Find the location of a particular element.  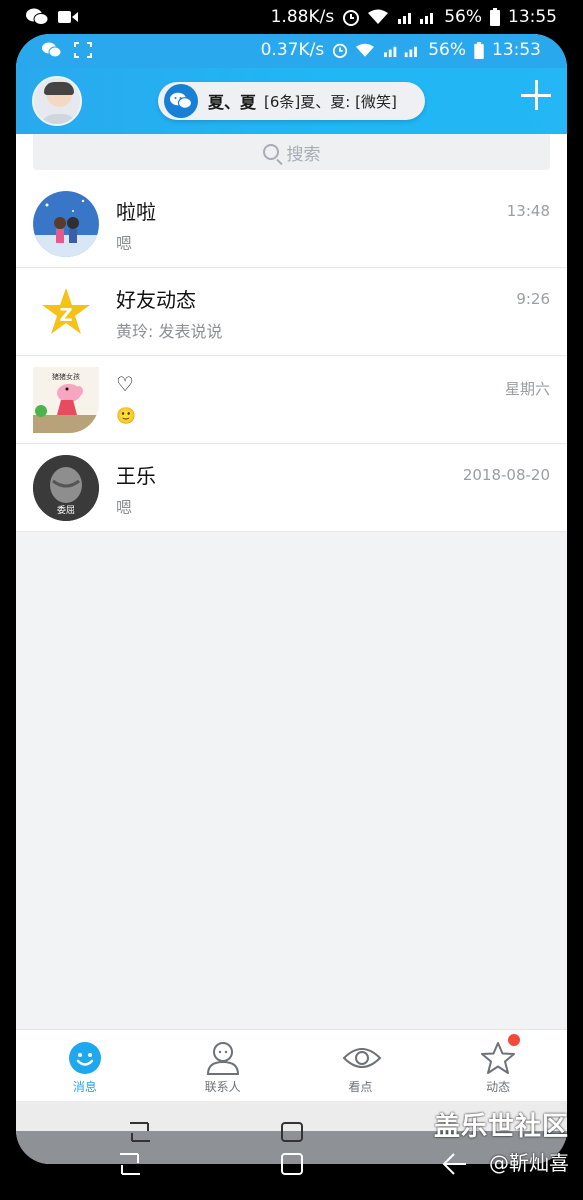

tab-messages: 消息 is located at coordinates (85, 1065).